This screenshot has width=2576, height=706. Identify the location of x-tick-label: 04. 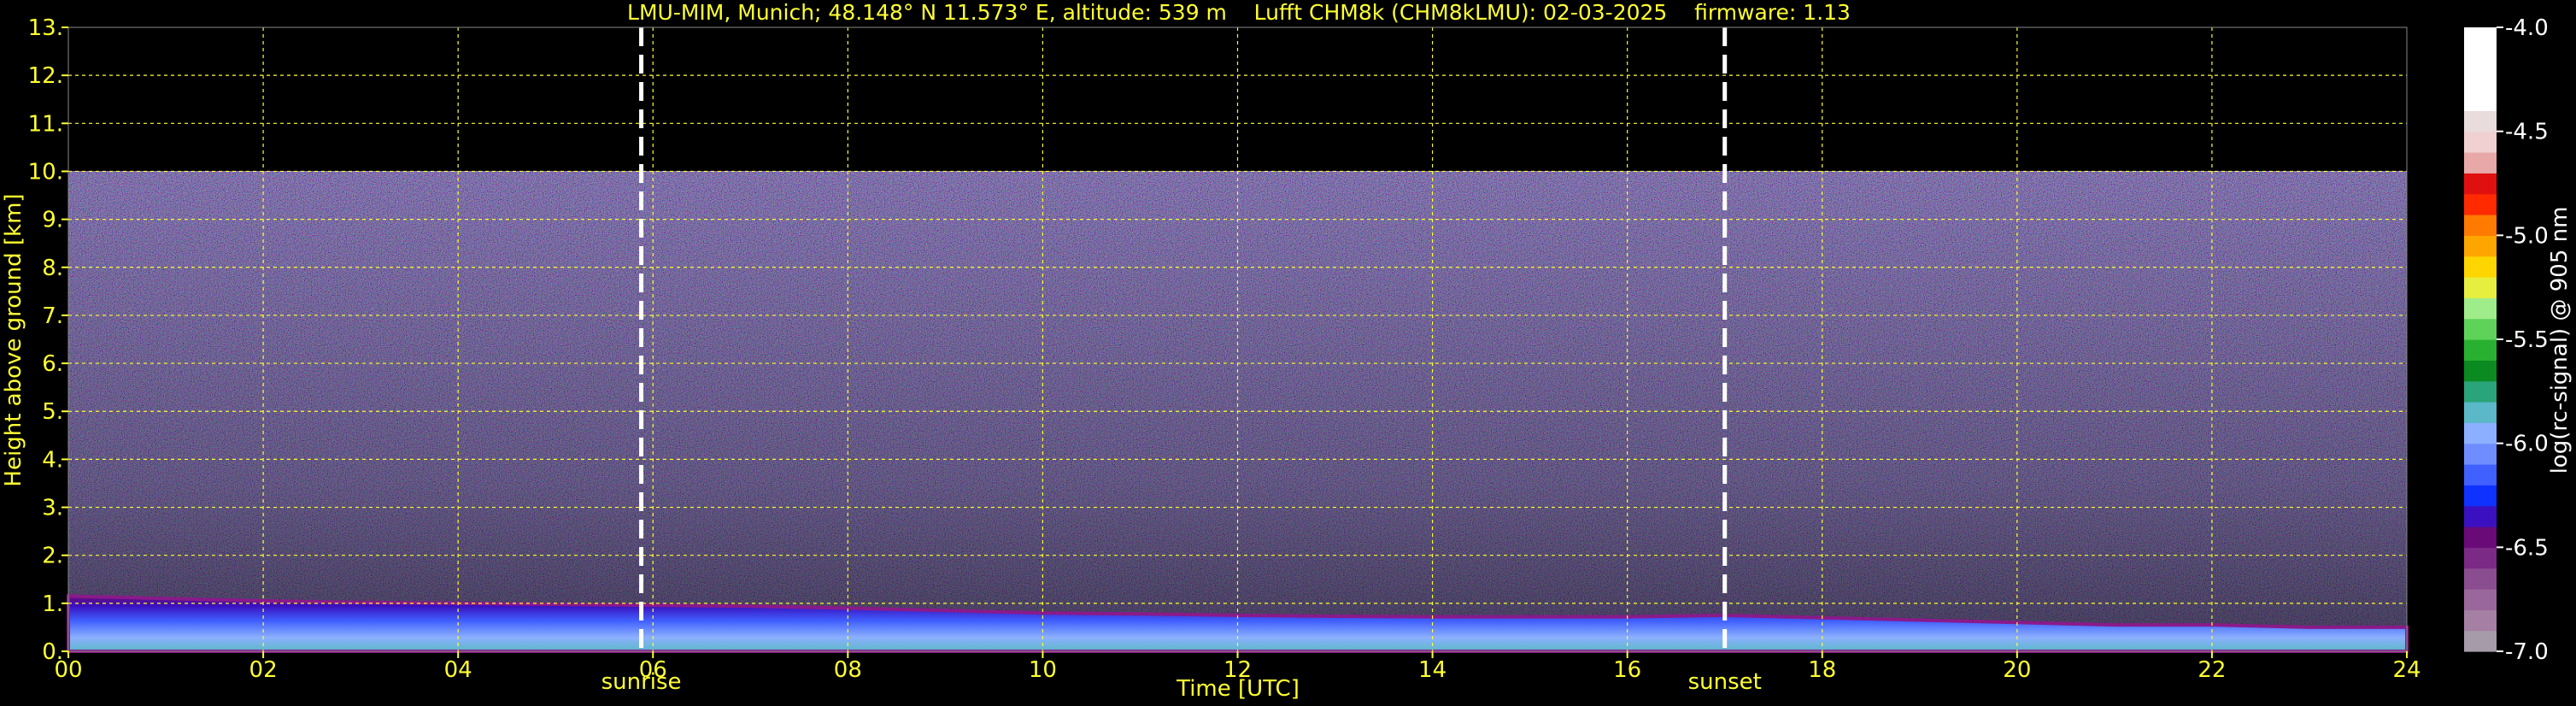
(458, 670).